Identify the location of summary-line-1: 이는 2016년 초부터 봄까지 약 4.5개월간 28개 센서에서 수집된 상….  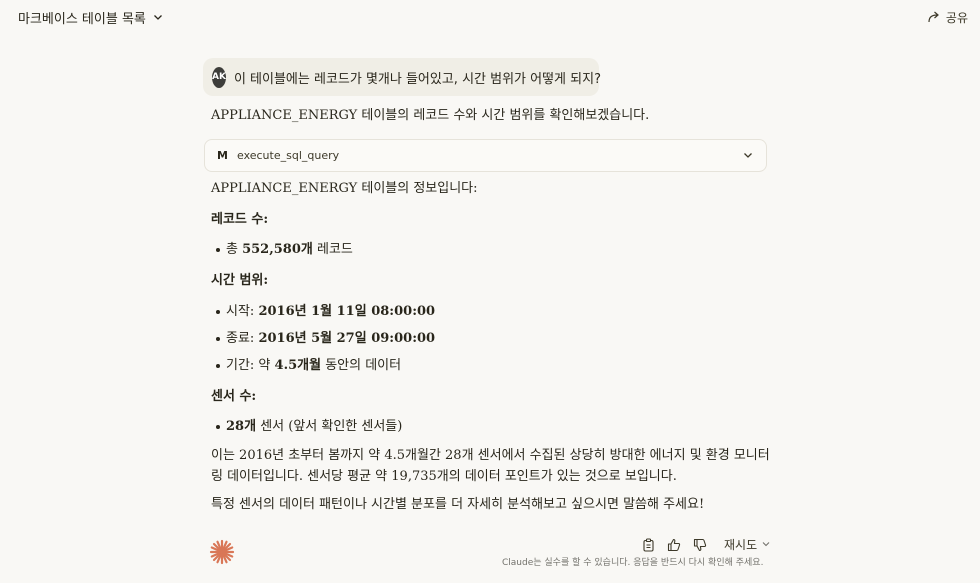
(490, 455).